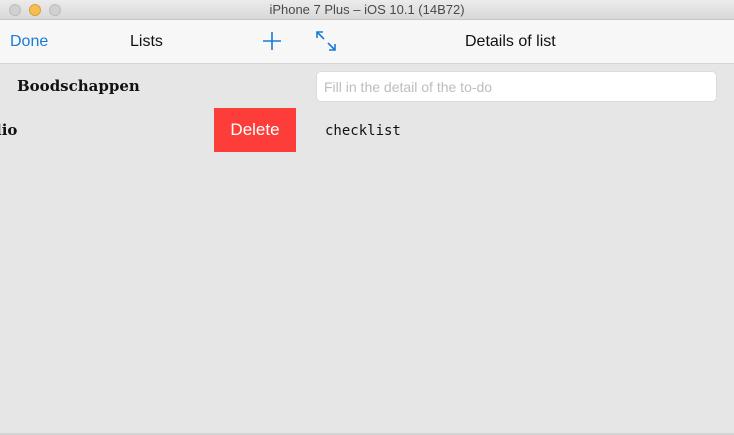  I want to click on lists-title: Lists, so click(146, 41).